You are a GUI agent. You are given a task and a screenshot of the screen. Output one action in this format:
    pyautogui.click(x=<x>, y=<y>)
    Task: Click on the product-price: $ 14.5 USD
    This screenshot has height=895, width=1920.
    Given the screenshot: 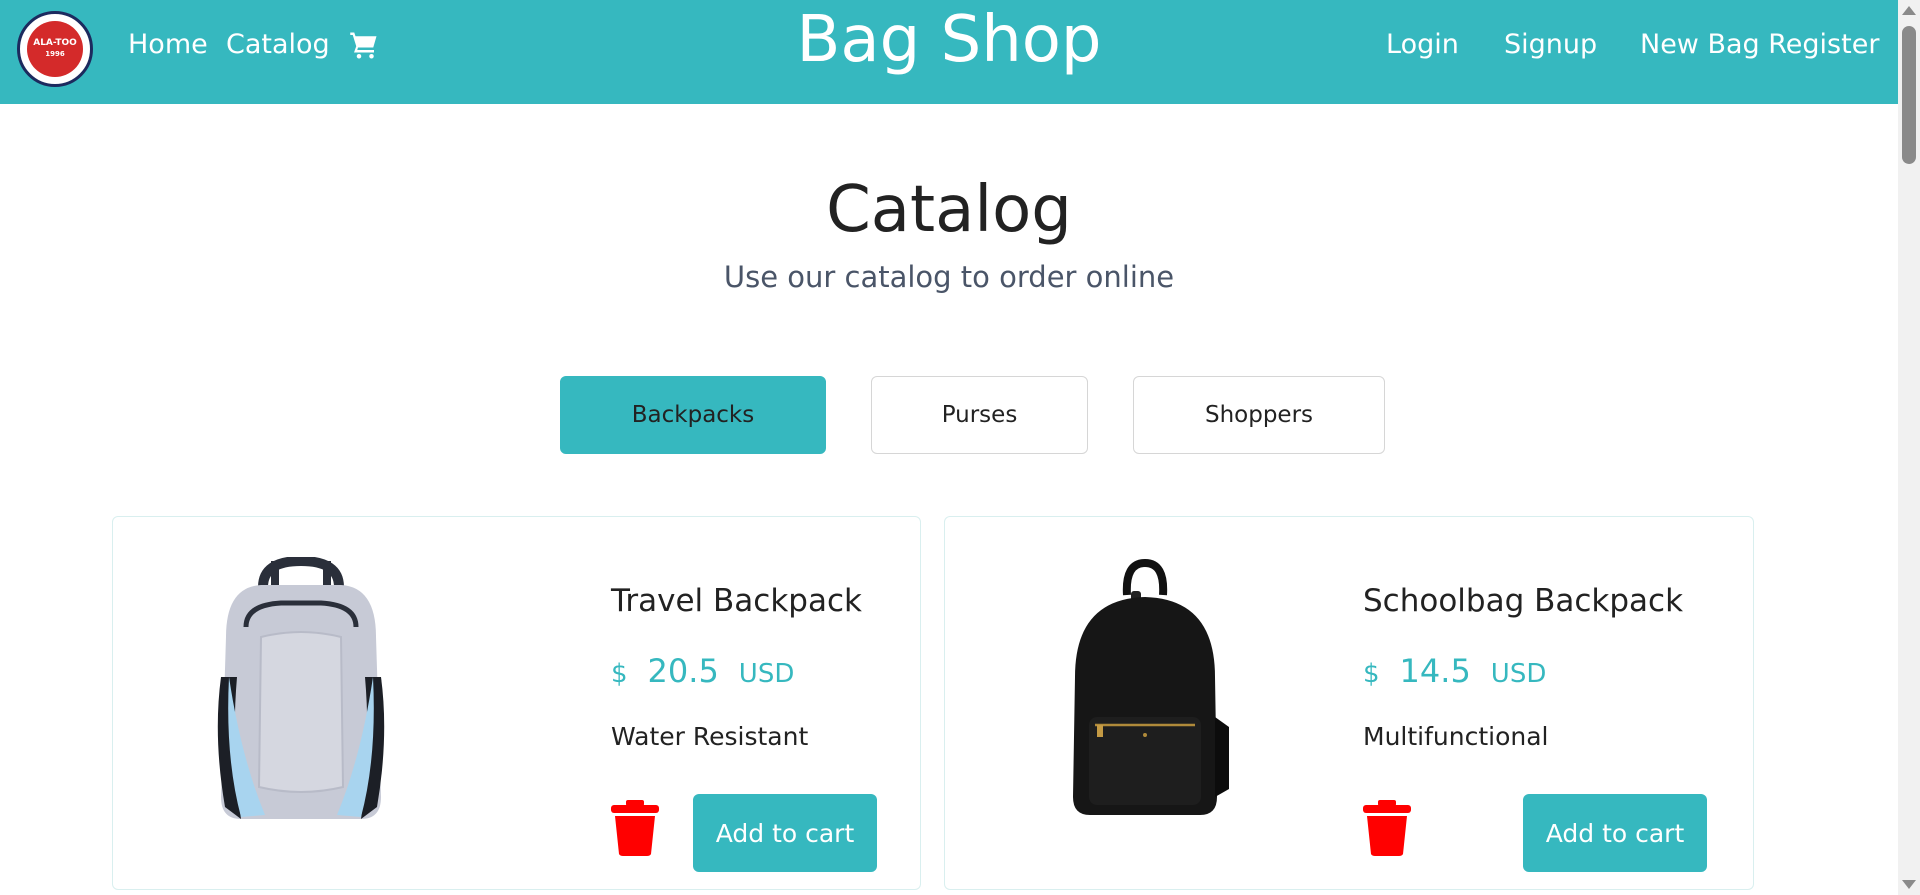 What is the action you would take?
    pyautogui.click(x=1454, y=671)
    